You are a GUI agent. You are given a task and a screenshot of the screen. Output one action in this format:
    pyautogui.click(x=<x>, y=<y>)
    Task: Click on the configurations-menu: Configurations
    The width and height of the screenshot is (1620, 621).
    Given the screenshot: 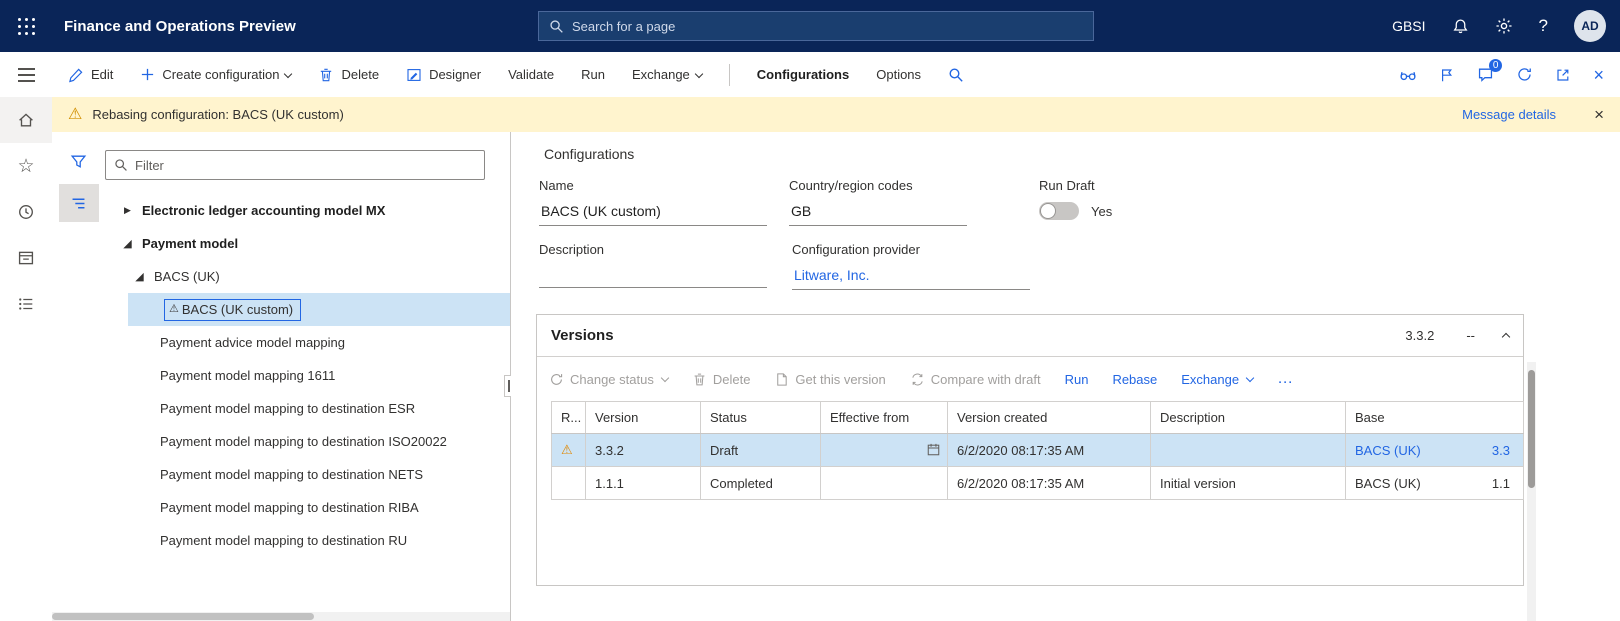 What is the action you would take?
    pyautogui.click(x=803, y=74)
    